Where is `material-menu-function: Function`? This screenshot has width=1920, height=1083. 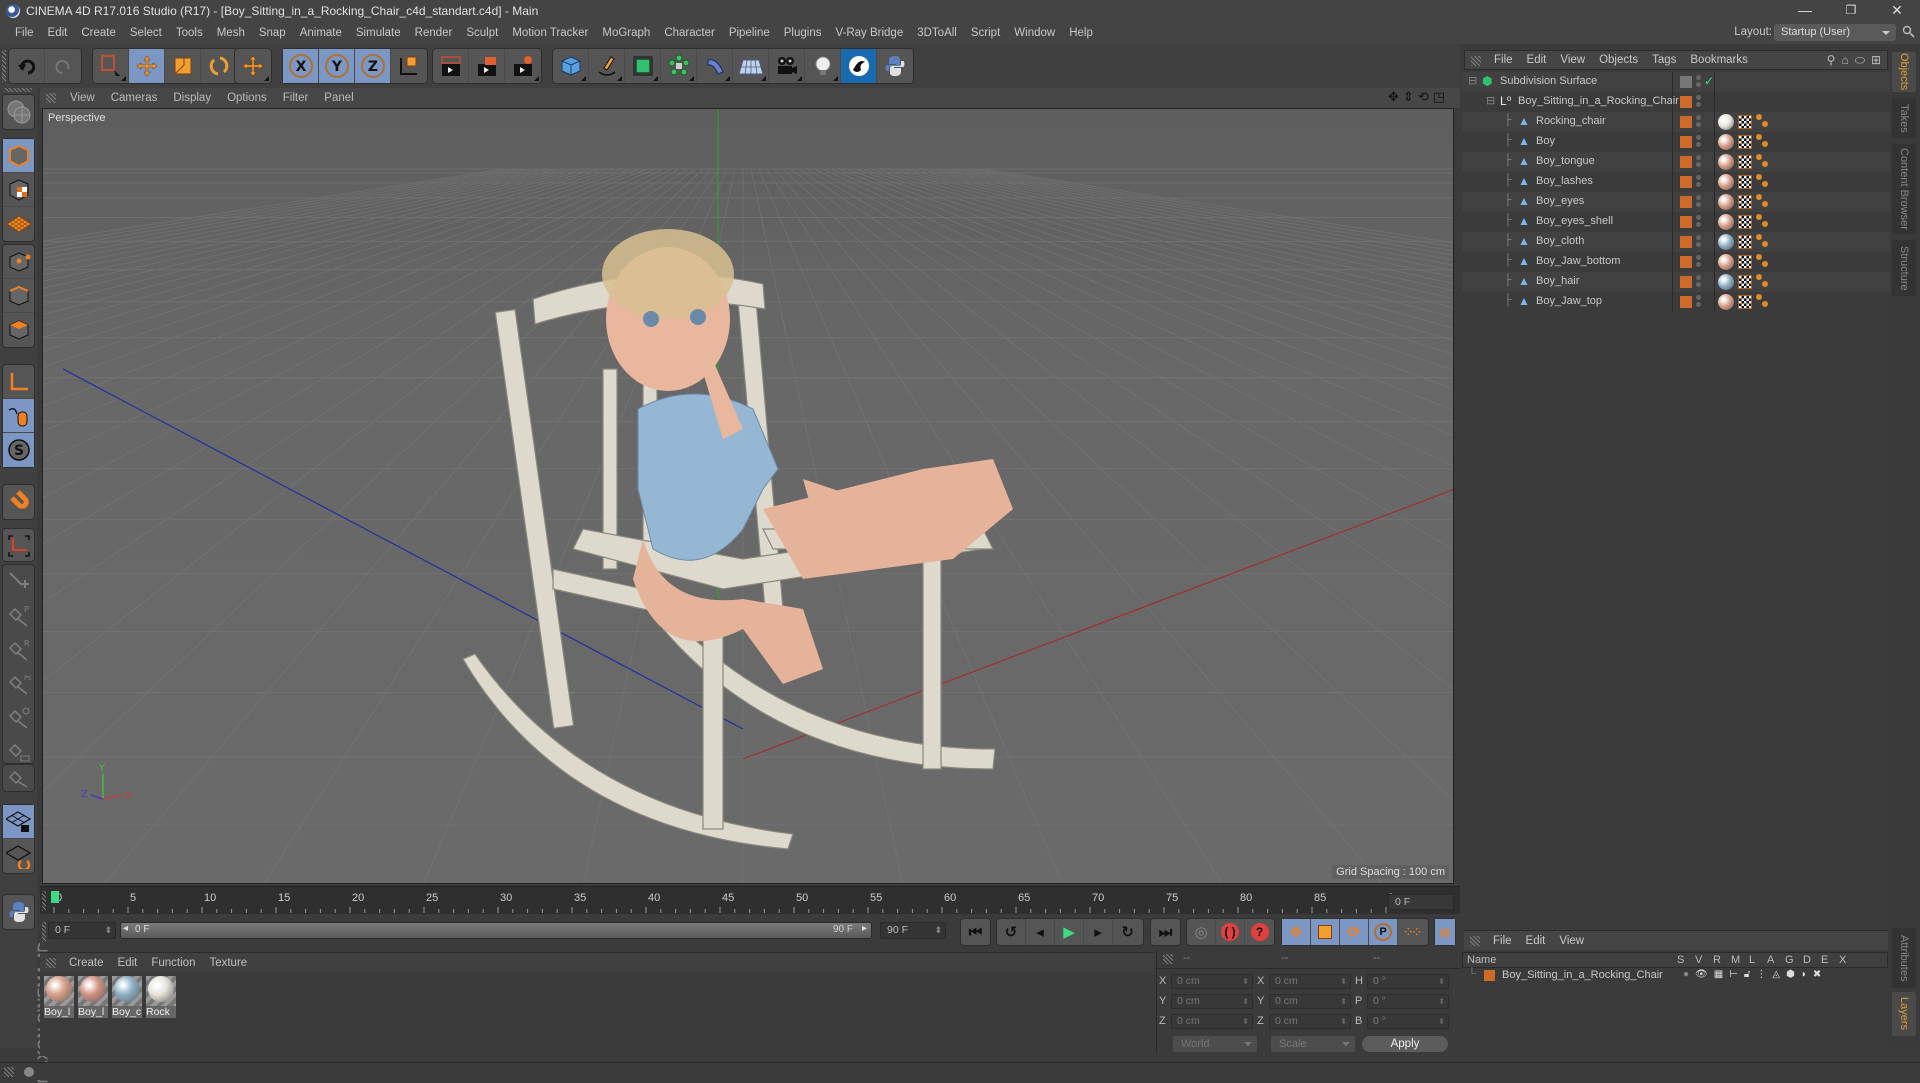 material-menu-function: Function is located at coordinates (173, 963).